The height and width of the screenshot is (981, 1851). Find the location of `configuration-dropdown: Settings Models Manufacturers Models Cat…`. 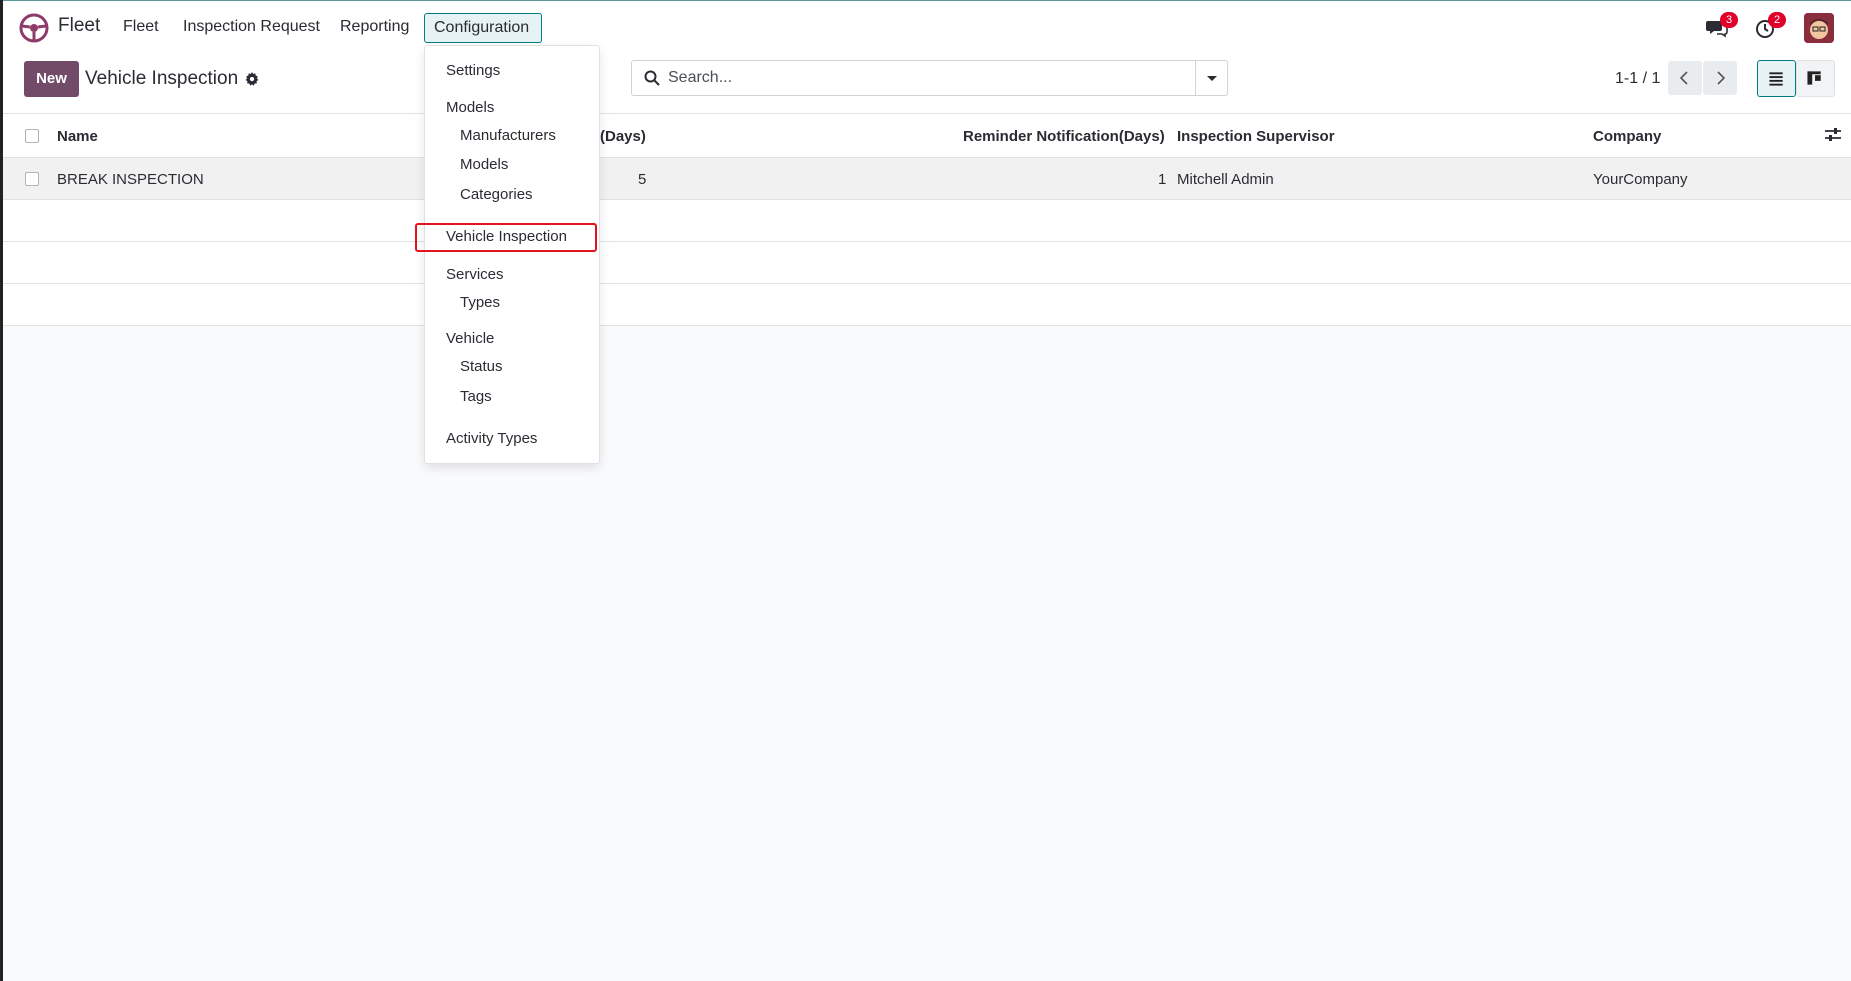

configuration-dropdown: Settings Models Manufacturers Models Cat… is located at coordinates (512, 254).